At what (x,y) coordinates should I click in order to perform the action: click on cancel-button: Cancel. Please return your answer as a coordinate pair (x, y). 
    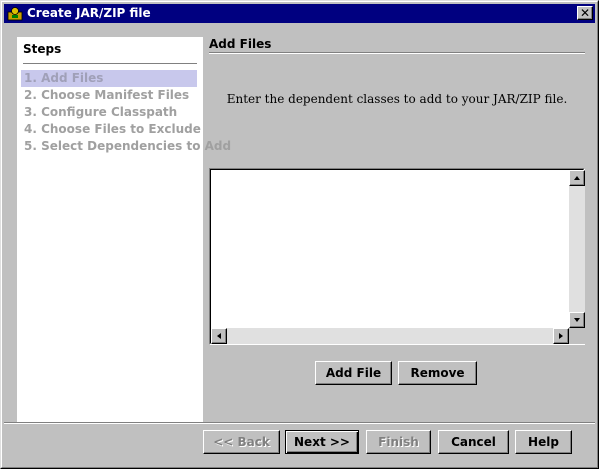
    Looking at the image, I should click on (473, 442).